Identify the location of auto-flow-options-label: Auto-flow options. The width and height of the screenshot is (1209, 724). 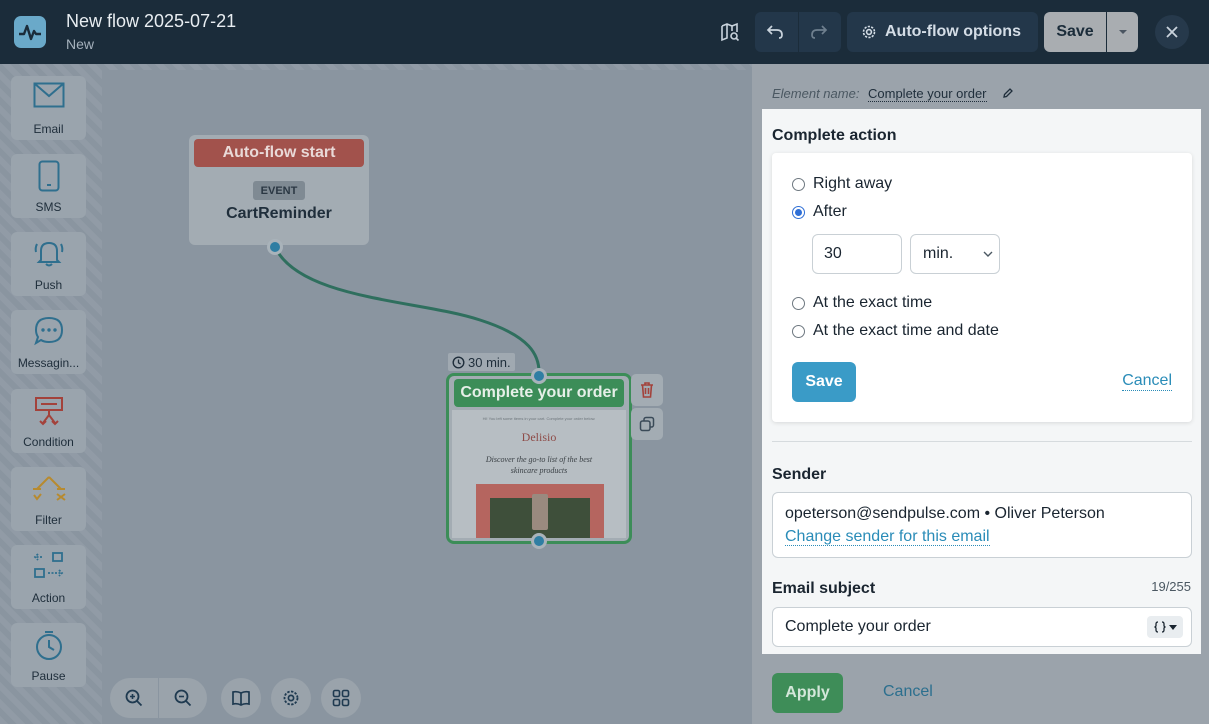
(953, 31).